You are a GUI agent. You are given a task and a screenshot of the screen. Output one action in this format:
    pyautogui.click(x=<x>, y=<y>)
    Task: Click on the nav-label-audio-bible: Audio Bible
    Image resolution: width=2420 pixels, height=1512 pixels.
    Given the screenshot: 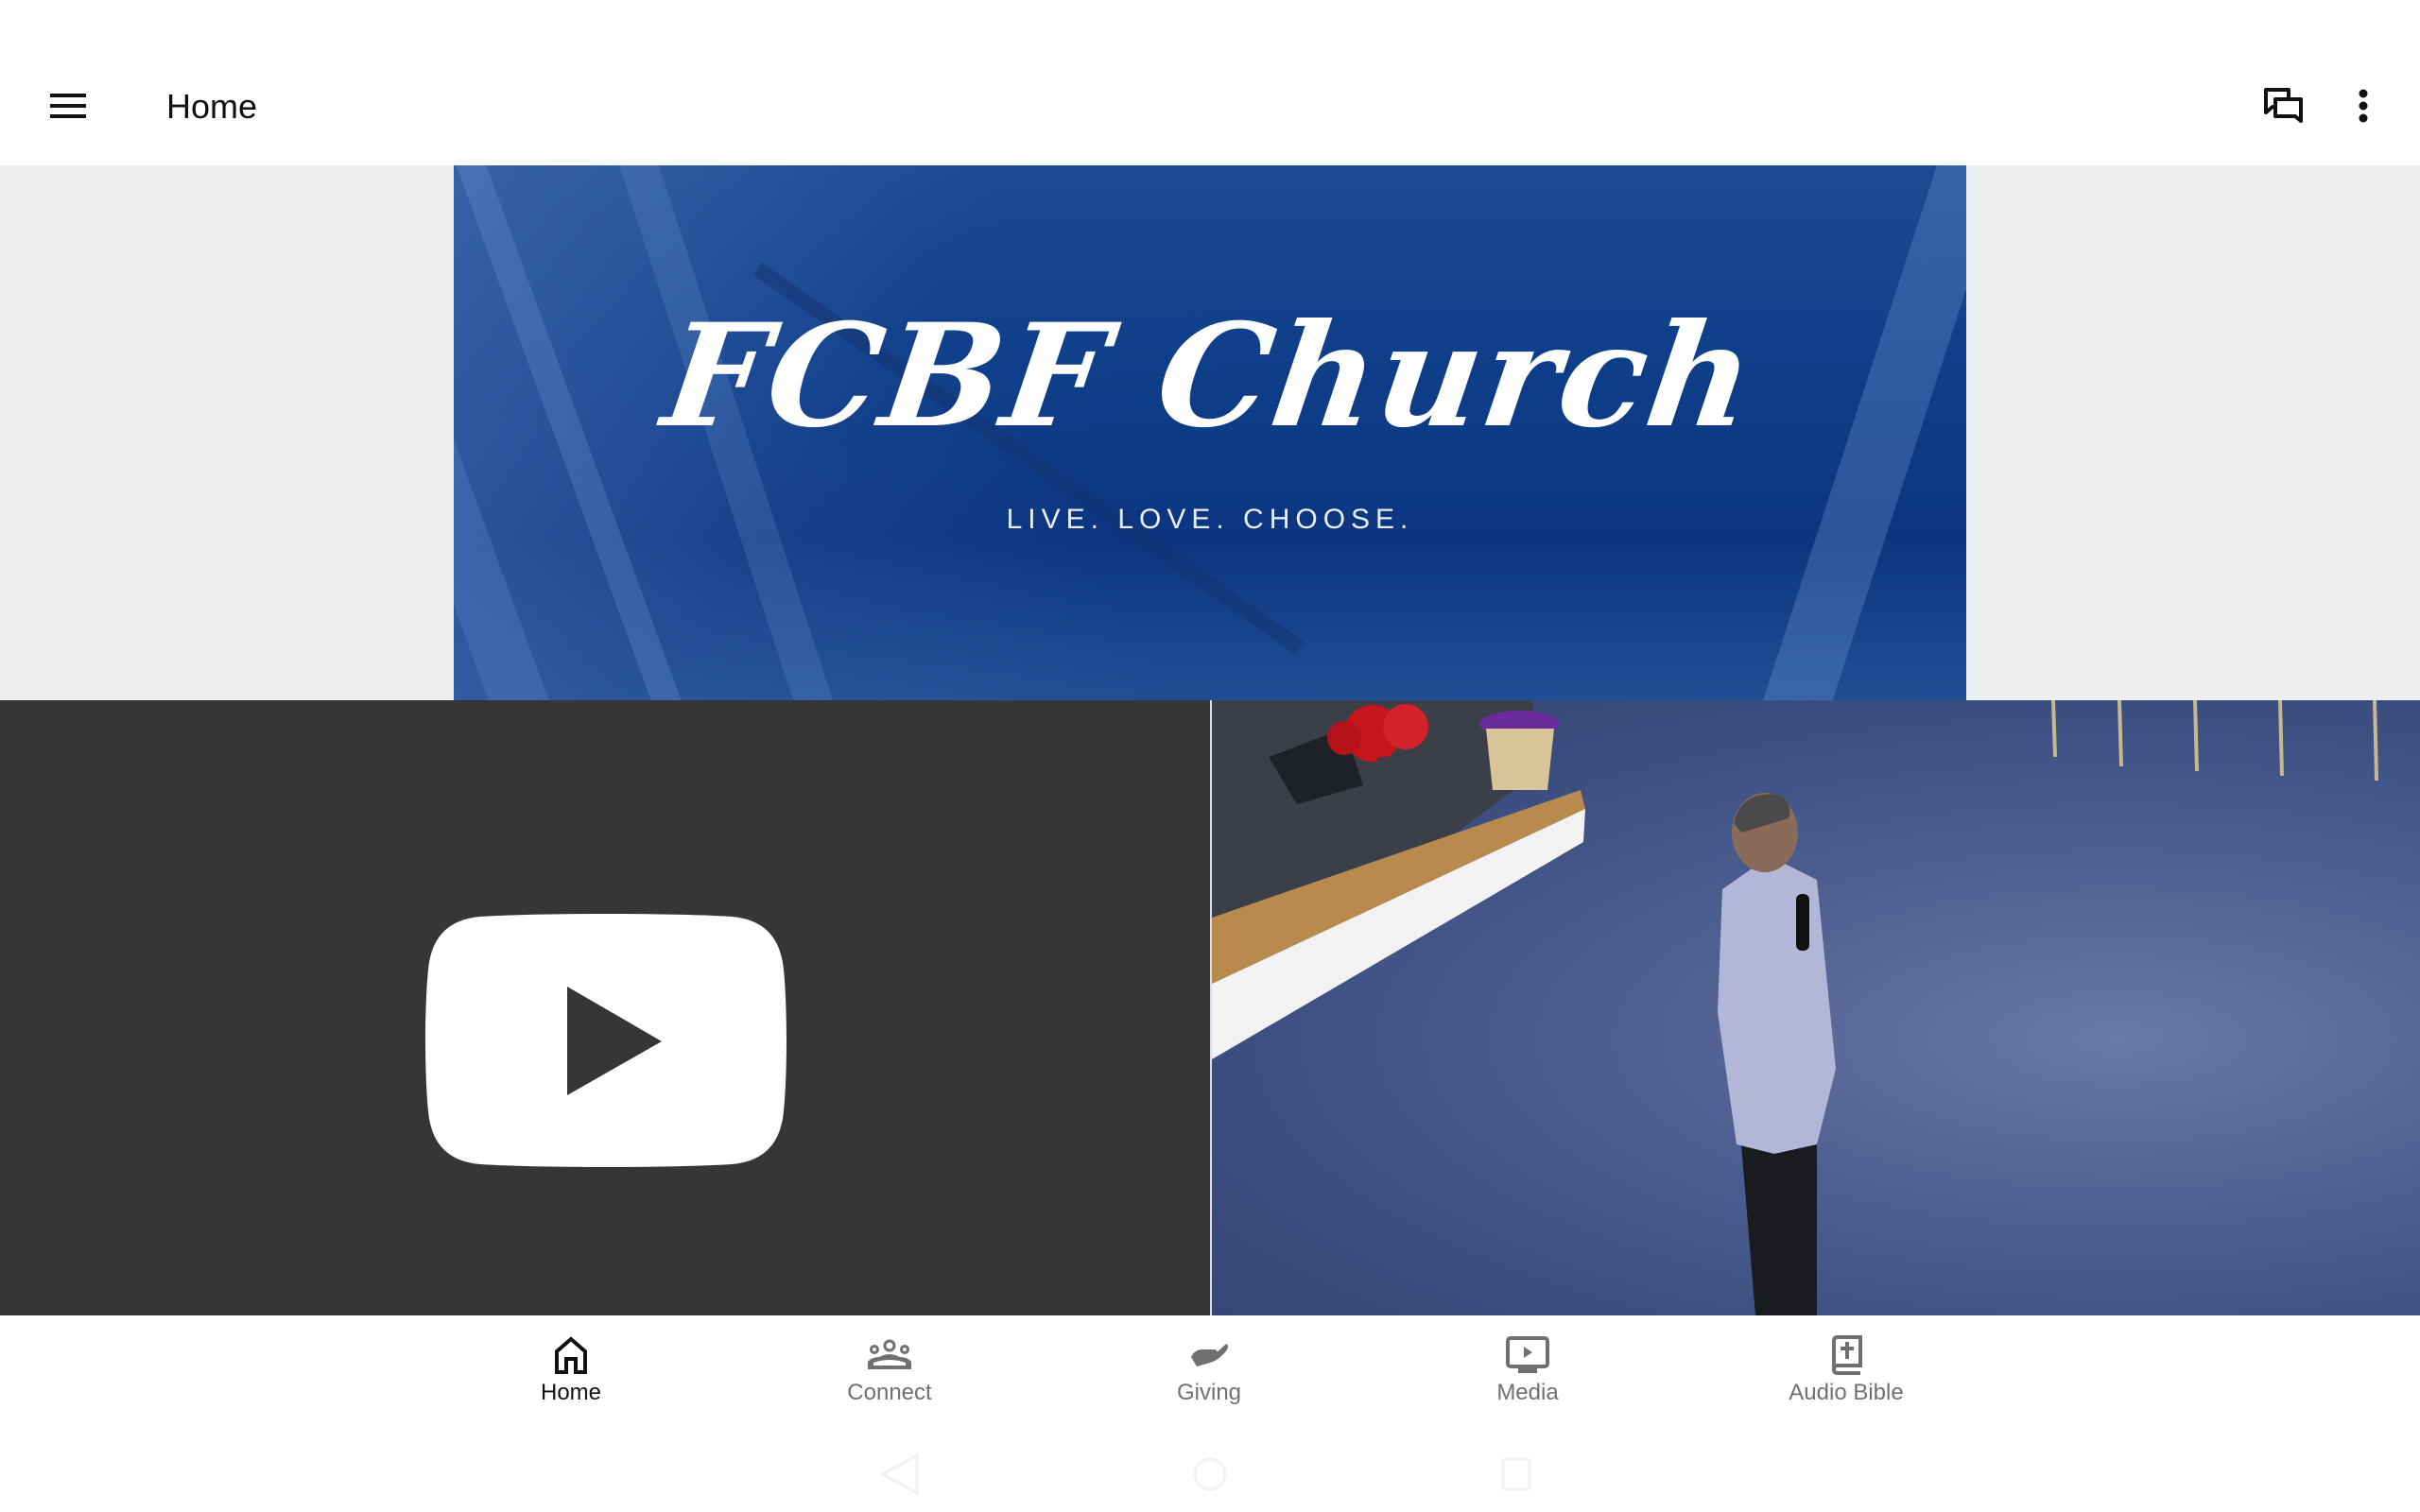 What is the action you would take?
    pyautogui.click(x=1846, y=1392)
    